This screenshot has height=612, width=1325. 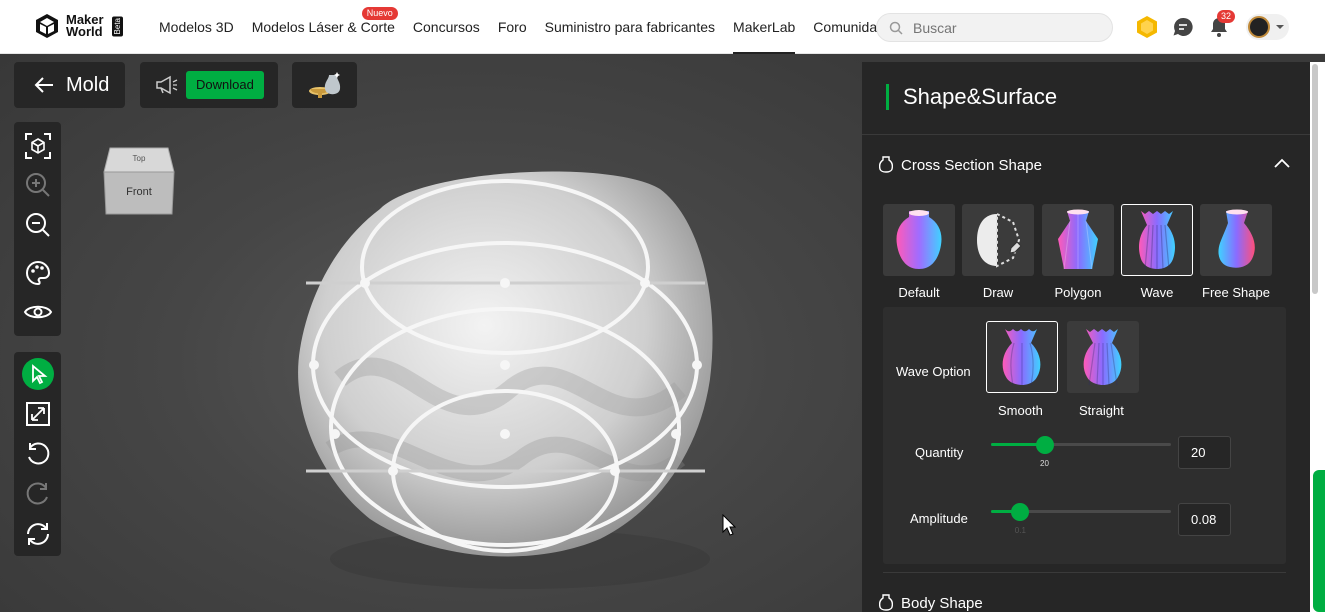 I want to click on search-input, so click(x=1003, y=27).